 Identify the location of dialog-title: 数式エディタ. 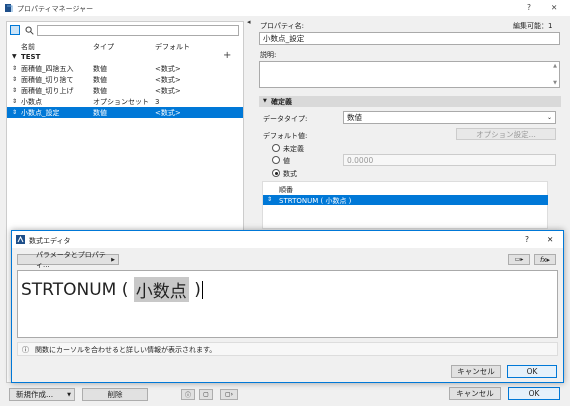
(50, 241).